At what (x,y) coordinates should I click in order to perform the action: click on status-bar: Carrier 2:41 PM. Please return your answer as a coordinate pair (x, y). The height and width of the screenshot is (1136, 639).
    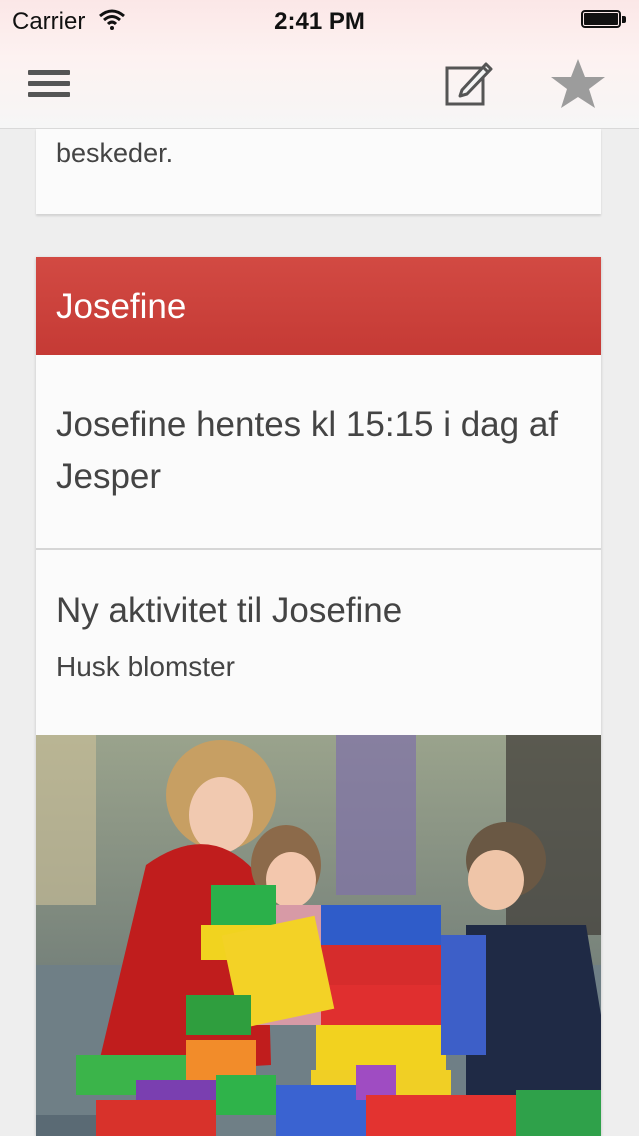
    Looking at the image, I should click on (319, 20).